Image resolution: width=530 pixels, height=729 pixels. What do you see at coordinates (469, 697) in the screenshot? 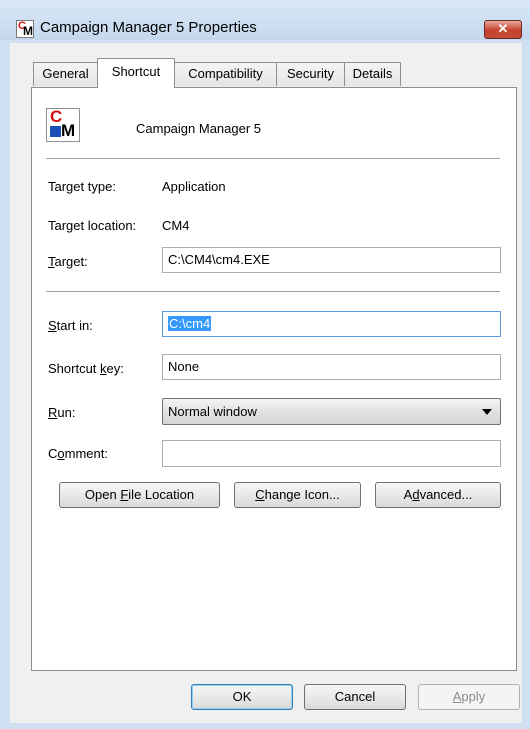
I see `apply-button: Apply` at bounding box center [469, 697].